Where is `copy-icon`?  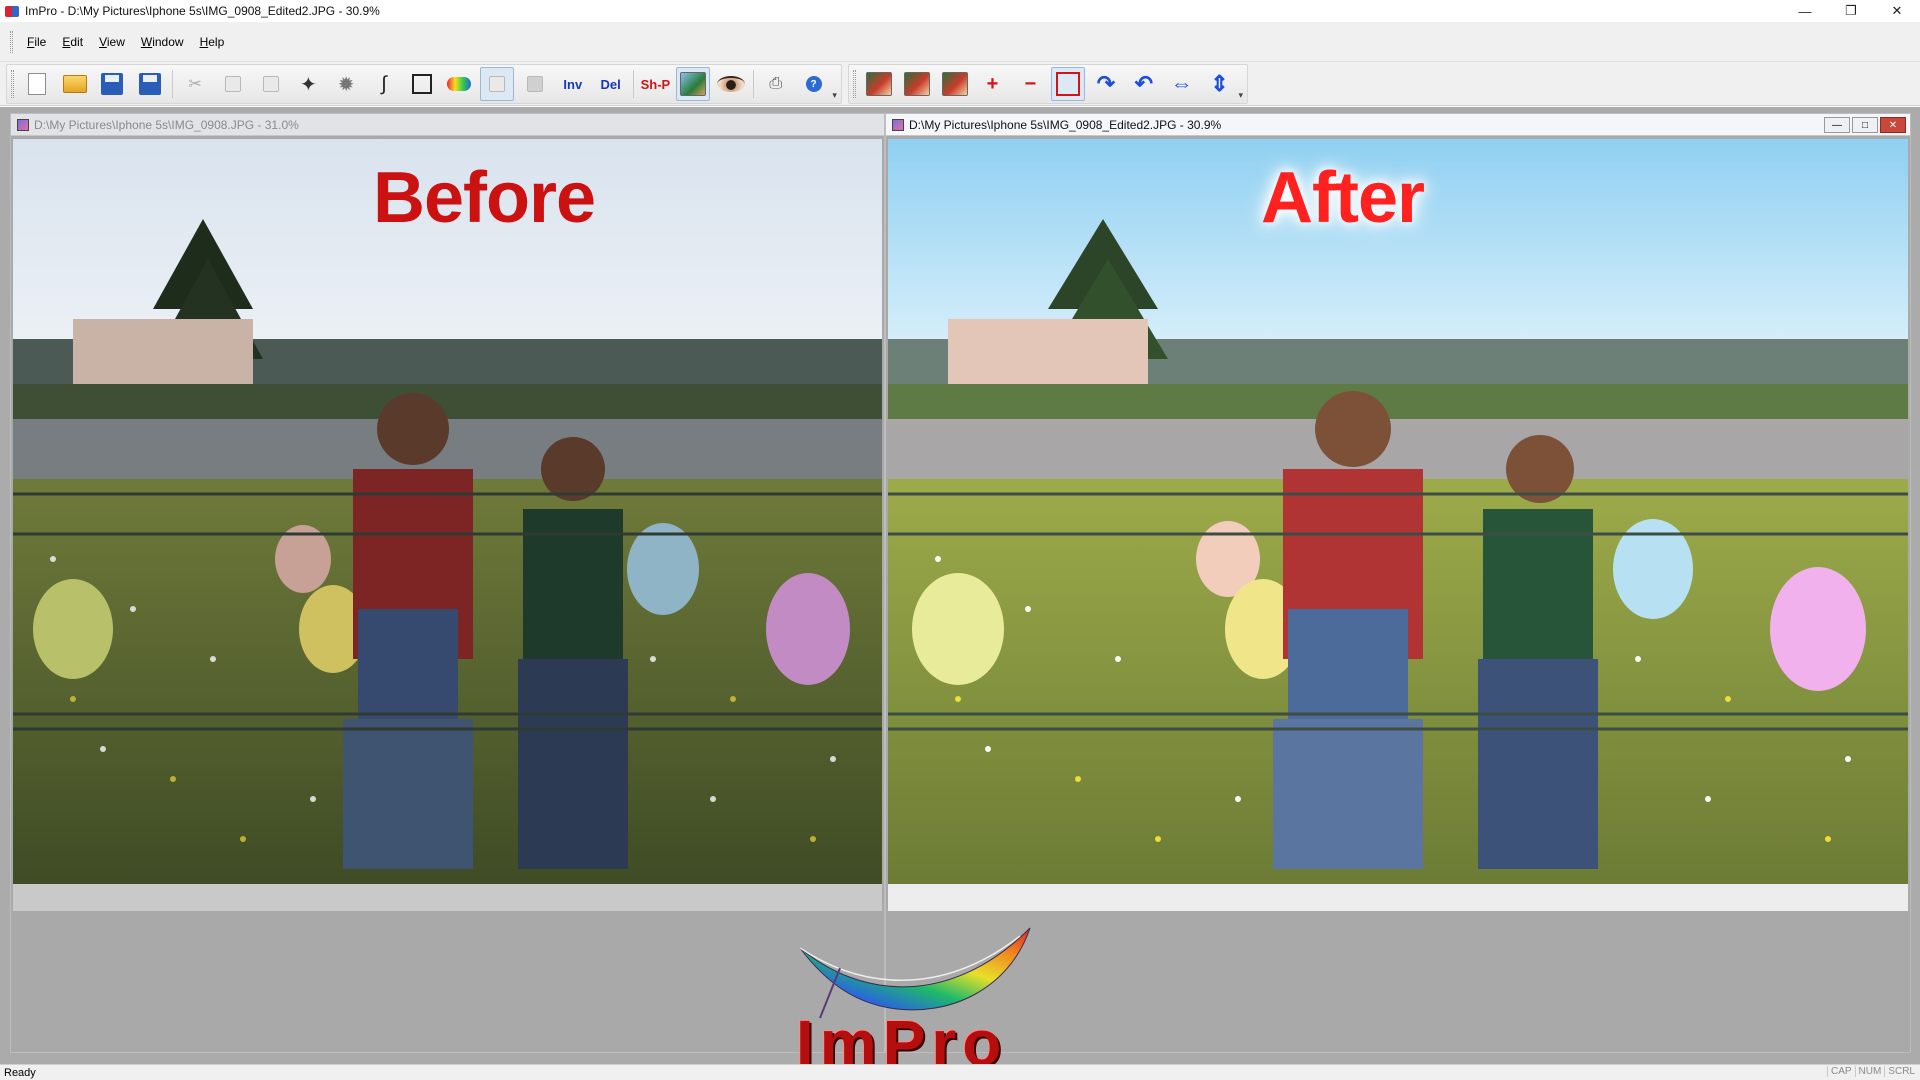
copy-icon is located at coordinates (232, 84).